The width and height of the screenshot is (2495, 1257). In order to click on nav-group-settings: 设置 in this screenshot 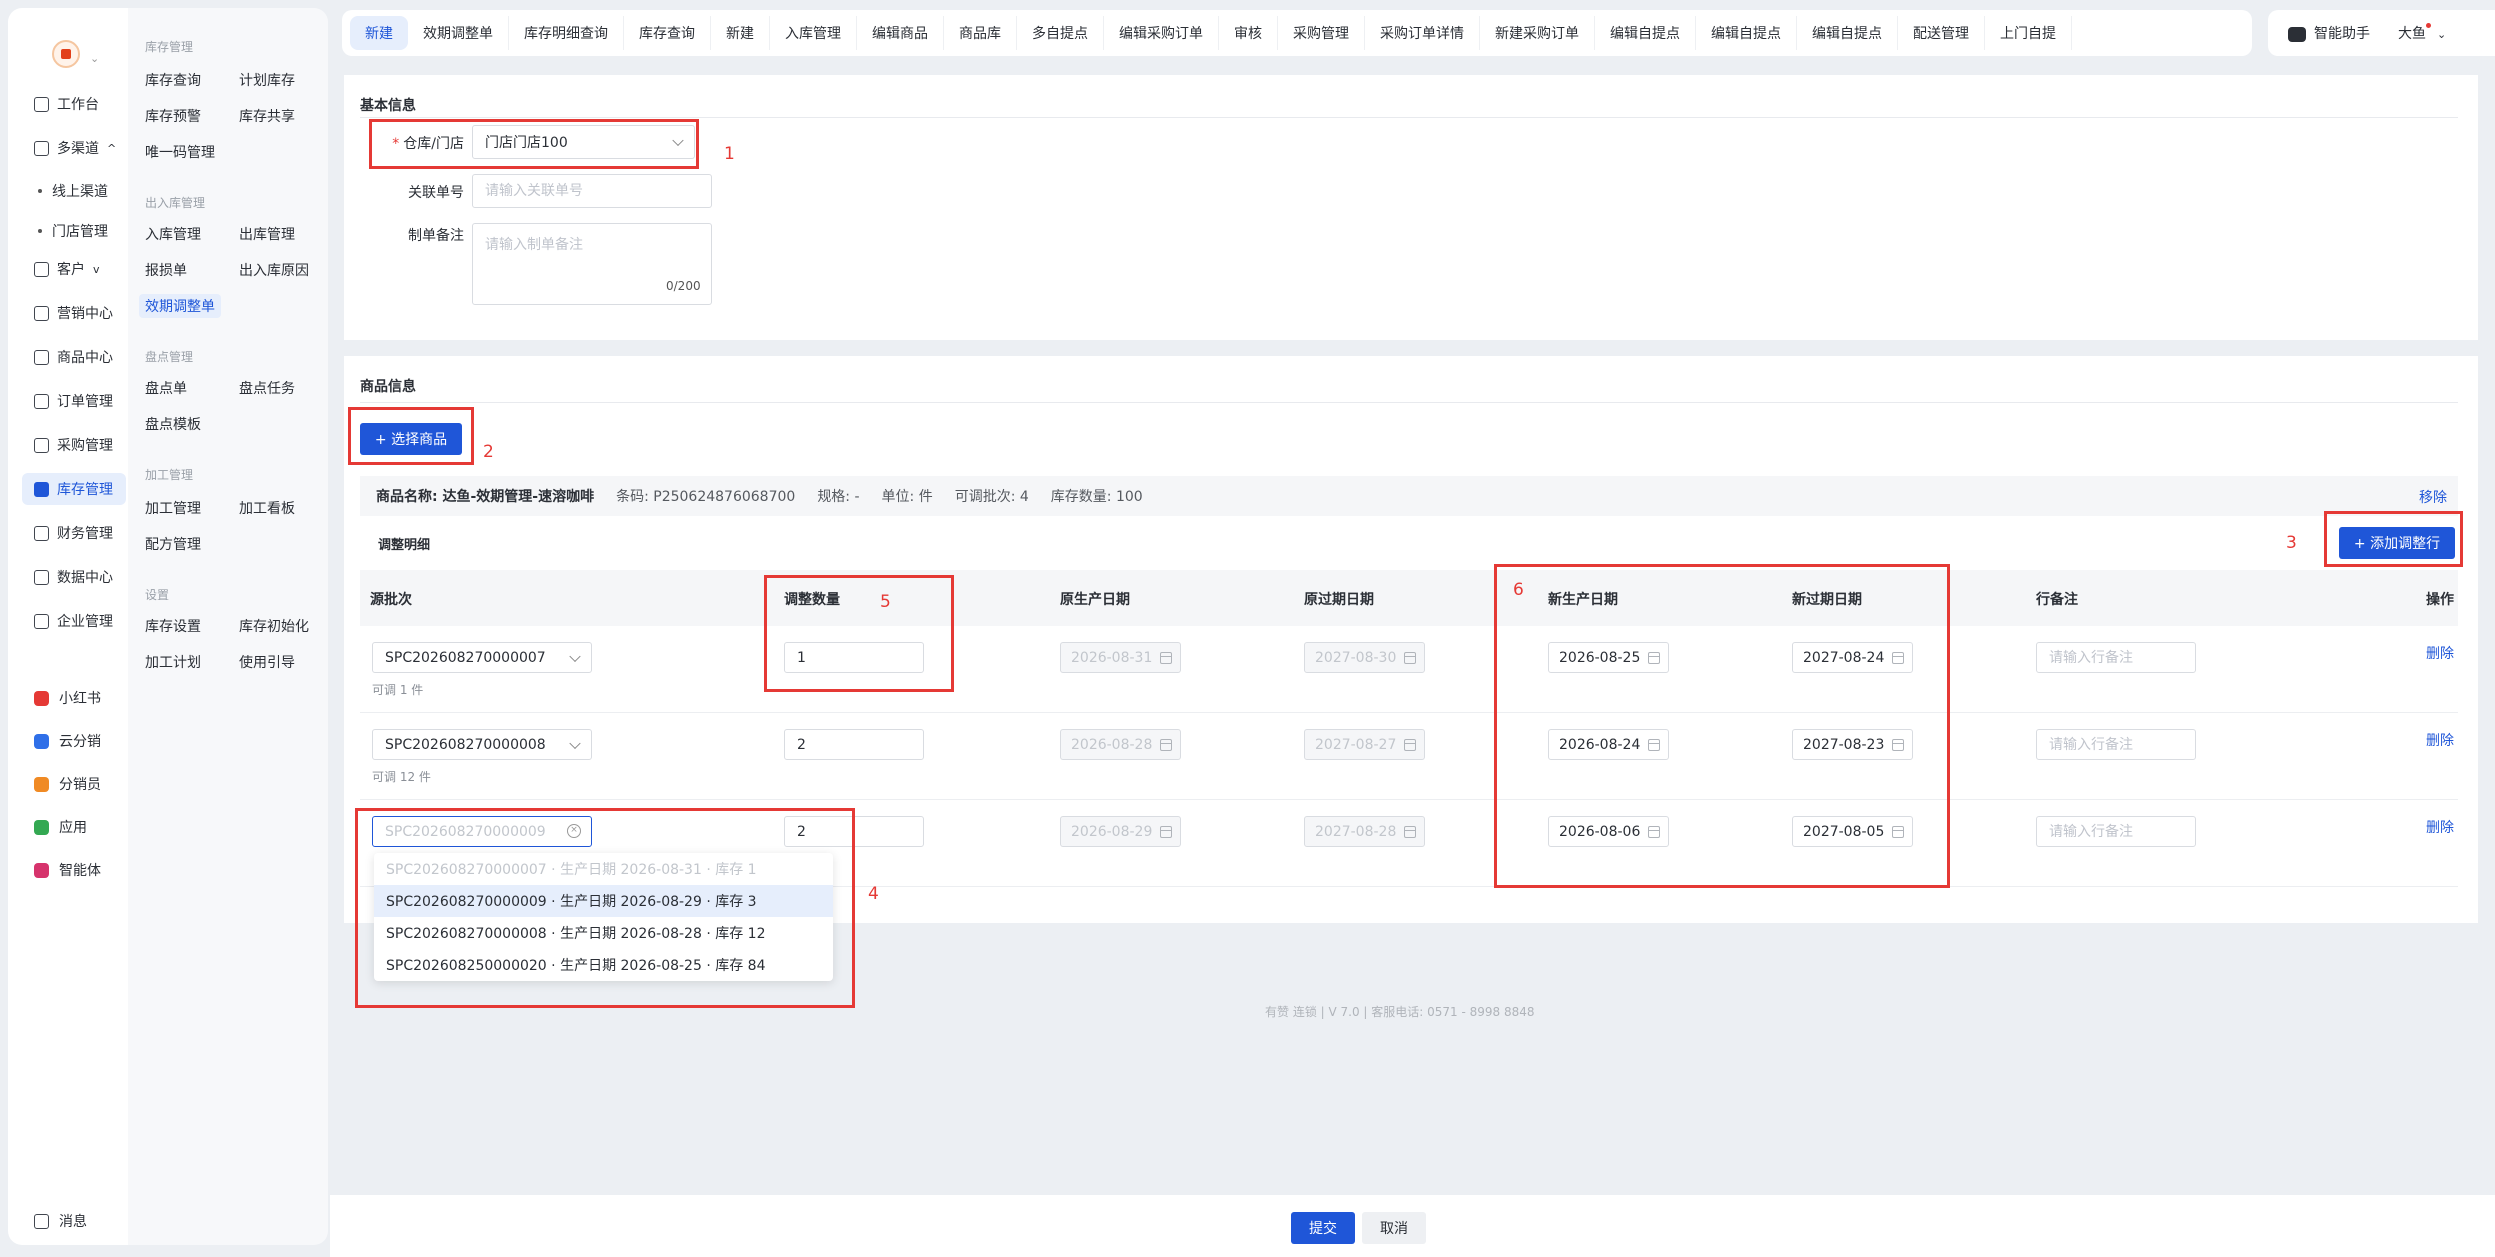, I will do `click(157, 595)`.